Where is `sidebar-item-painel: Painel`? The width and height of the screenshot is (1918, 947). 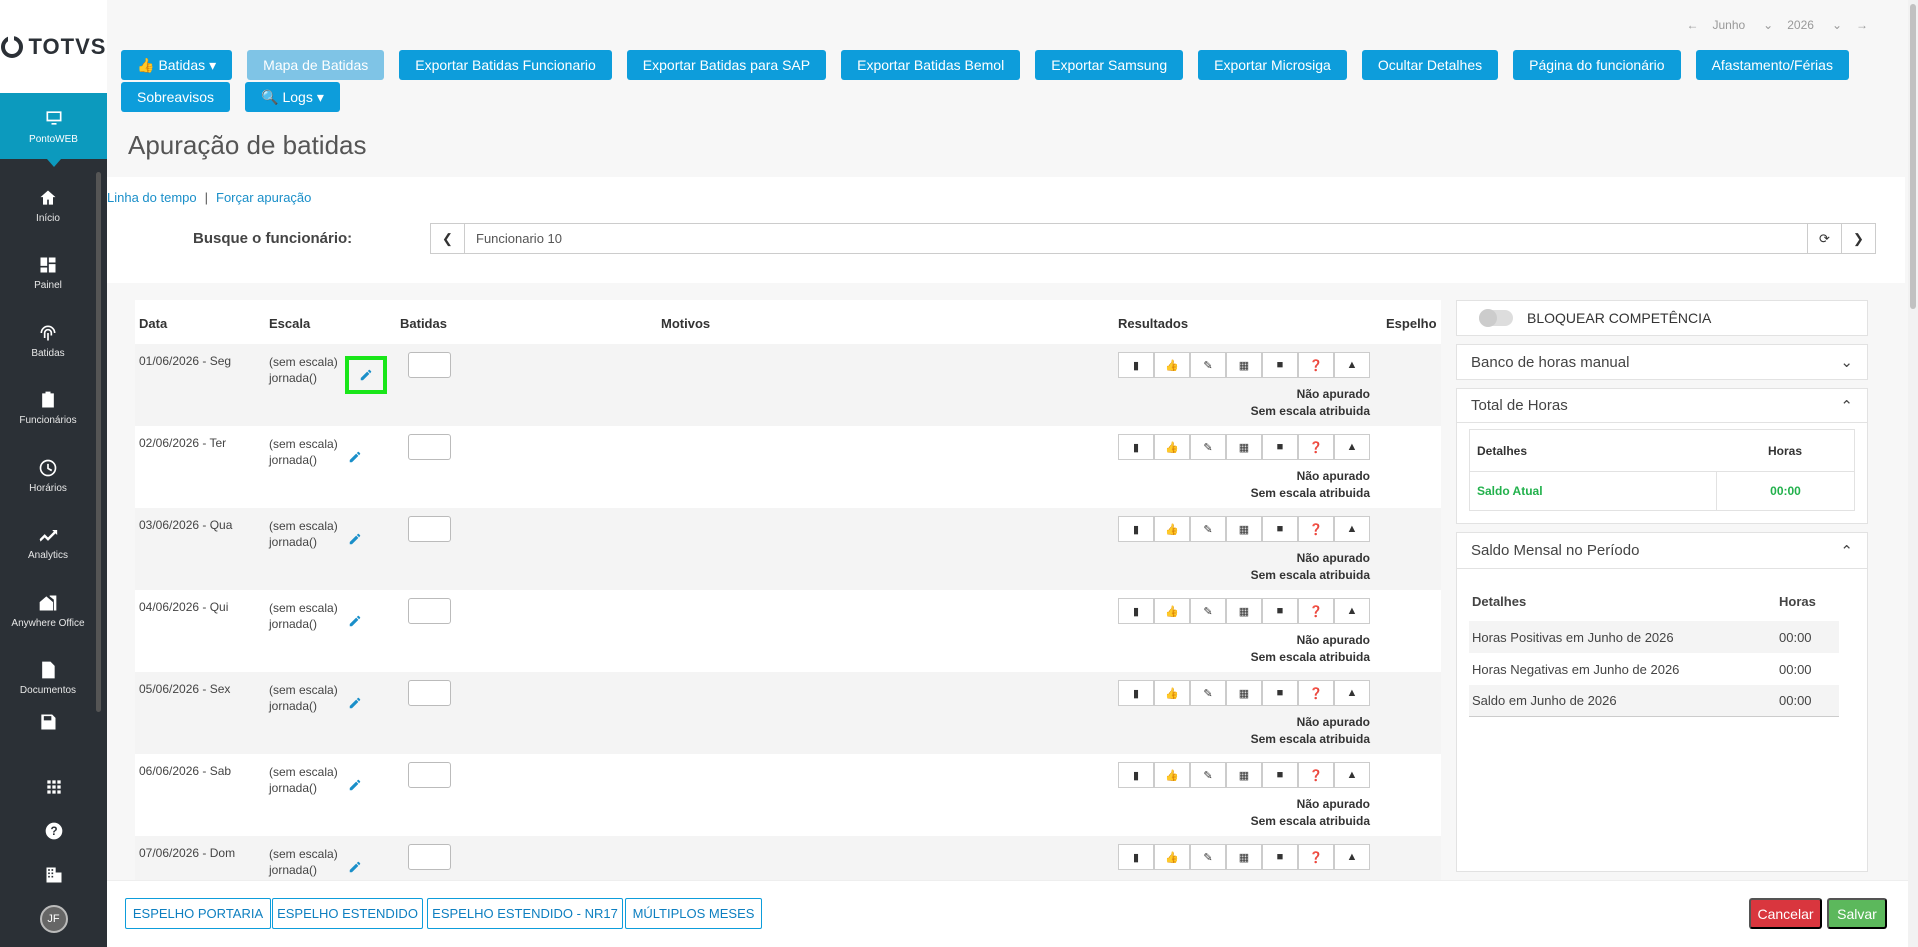 sidebar-item-painel: Painel is located at coordinates (48, 274).